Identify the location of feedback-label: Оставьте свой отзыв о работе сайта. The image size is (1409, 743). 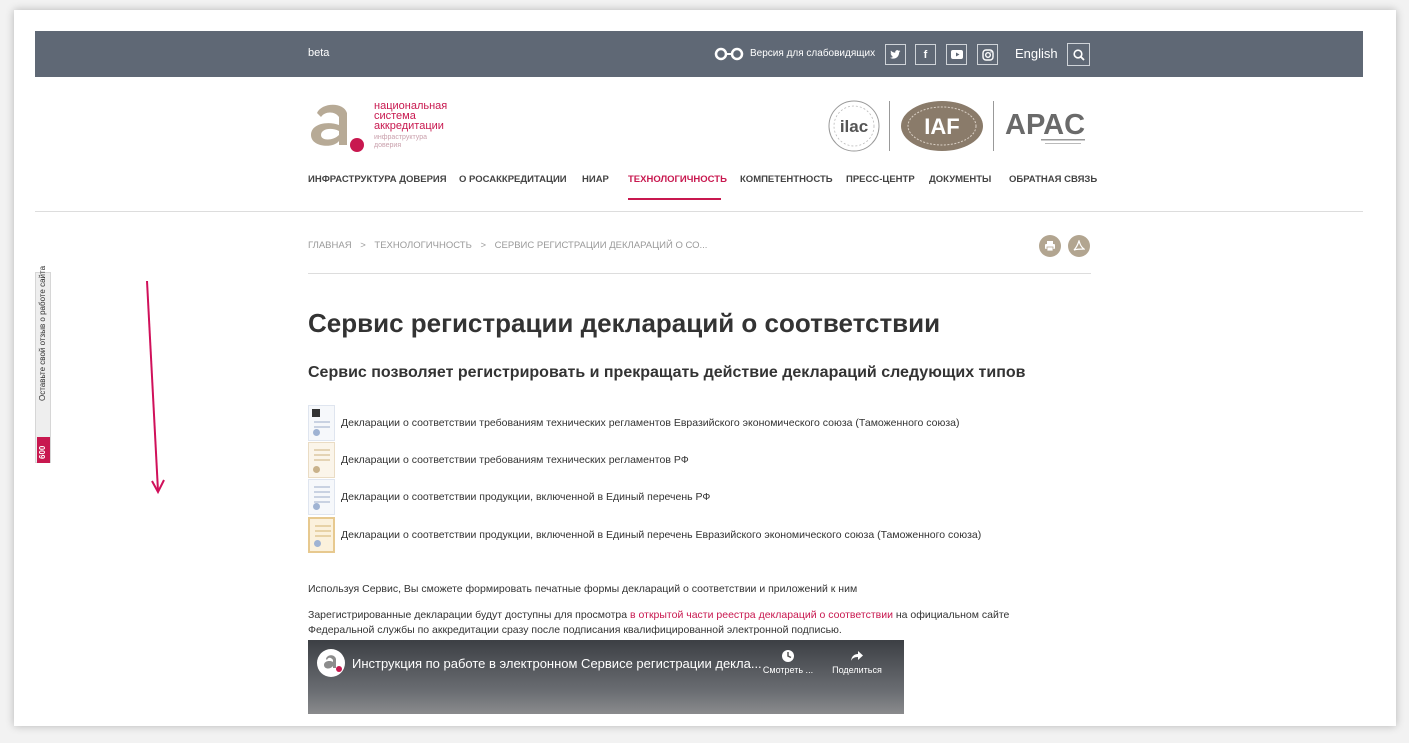
(42, 333).